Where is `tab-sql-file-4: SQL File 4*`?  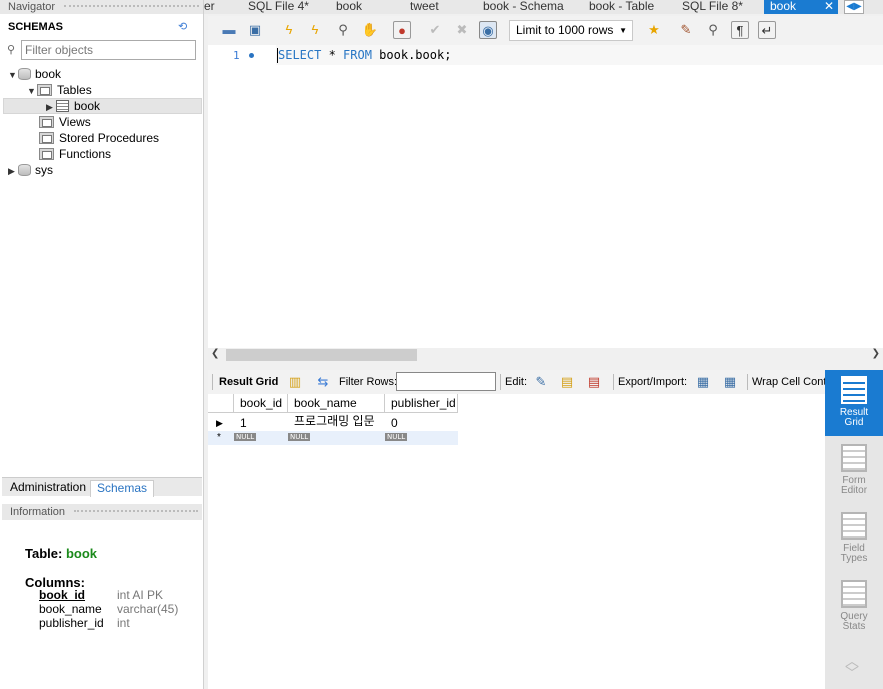 tab-sql-file-4: SQL File 4* is located at coordinates (288, 7).